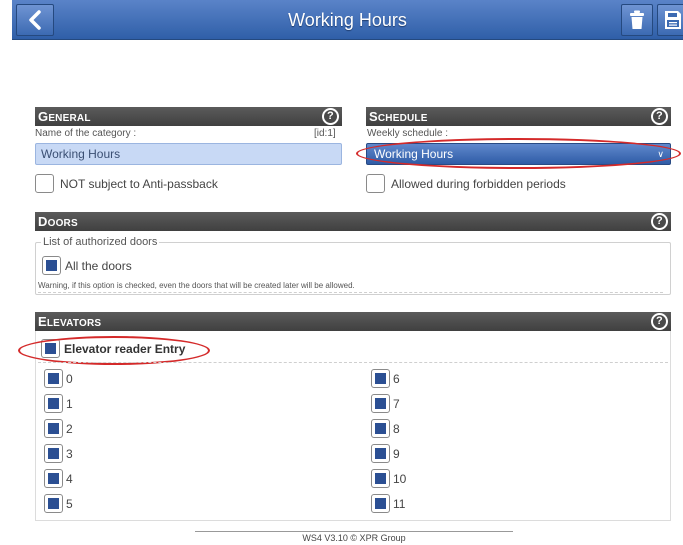  I want to click on anti-passback-label: NOT subject to Anti-passback, so click(139, 184).